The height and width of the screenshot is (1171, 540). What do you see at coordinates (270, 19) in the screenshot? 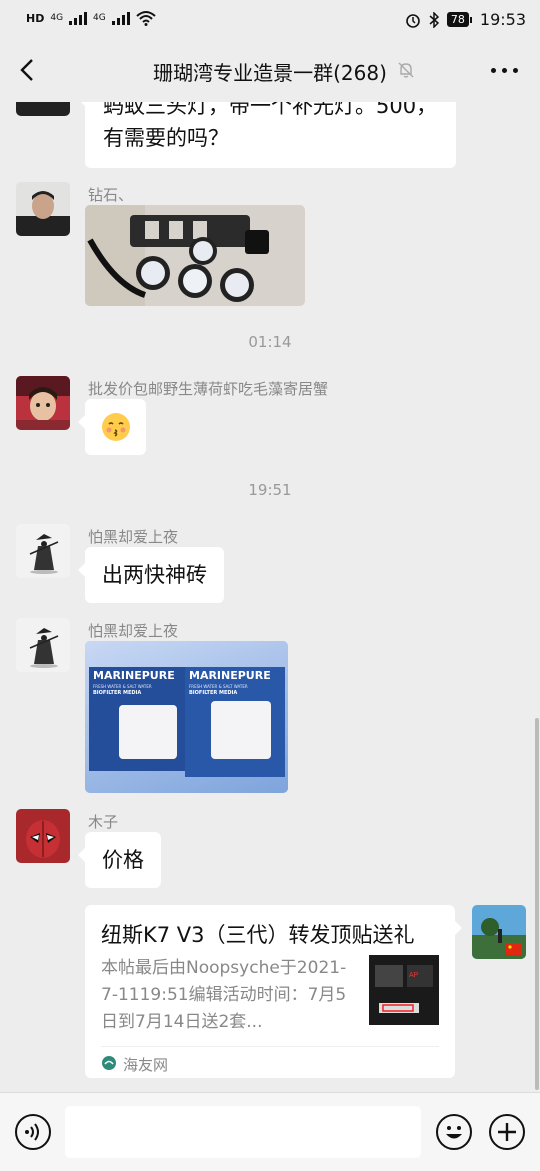
I see `status-bar: HD 4G 4G 78 19:53` at bounding box center [270, 19].